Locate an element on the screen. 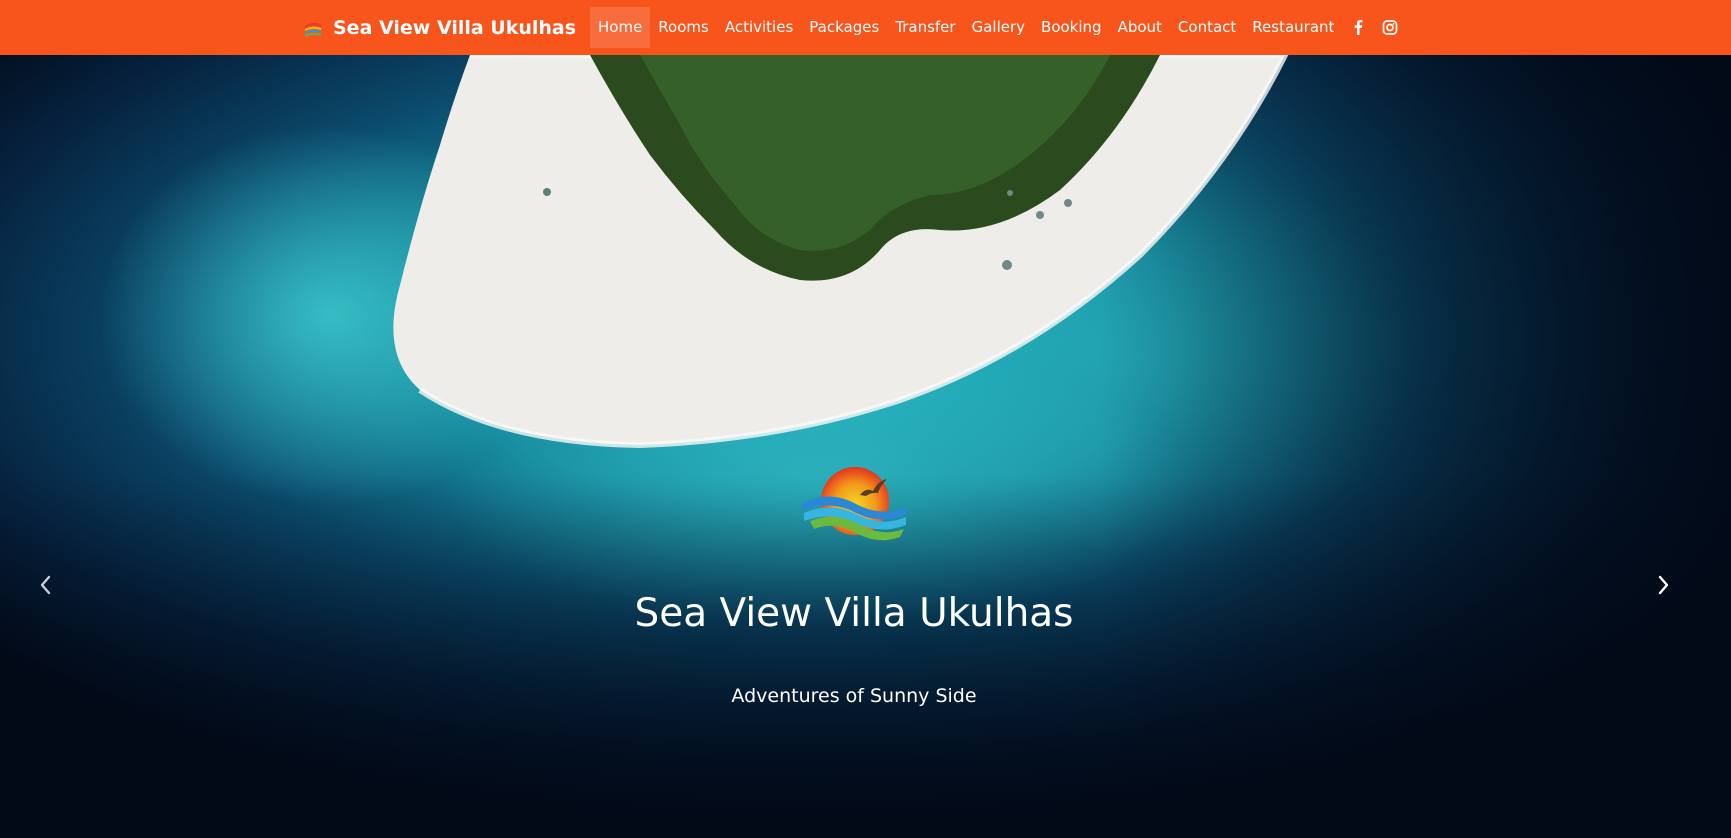 This screenshot has height=838, width=1731. instagram-link is located at coordinates (1390, 27).